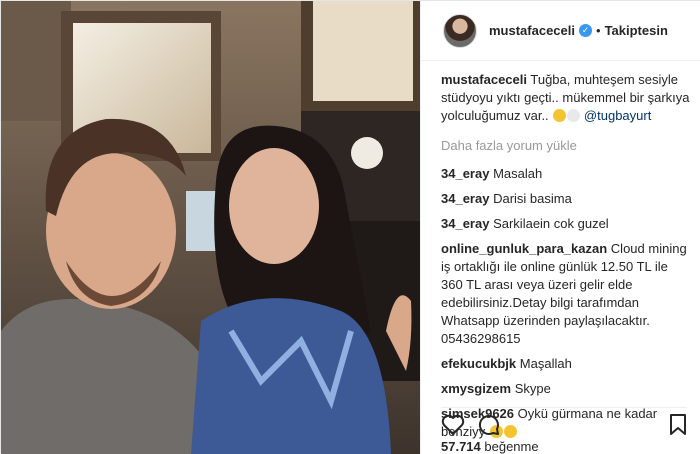 The height and width of the screenshot is (454, 700). What do you see at coordinates (574, 115) in the screenshot?
I see `headphones-emoji-icon` at bounding box center [574, 115].